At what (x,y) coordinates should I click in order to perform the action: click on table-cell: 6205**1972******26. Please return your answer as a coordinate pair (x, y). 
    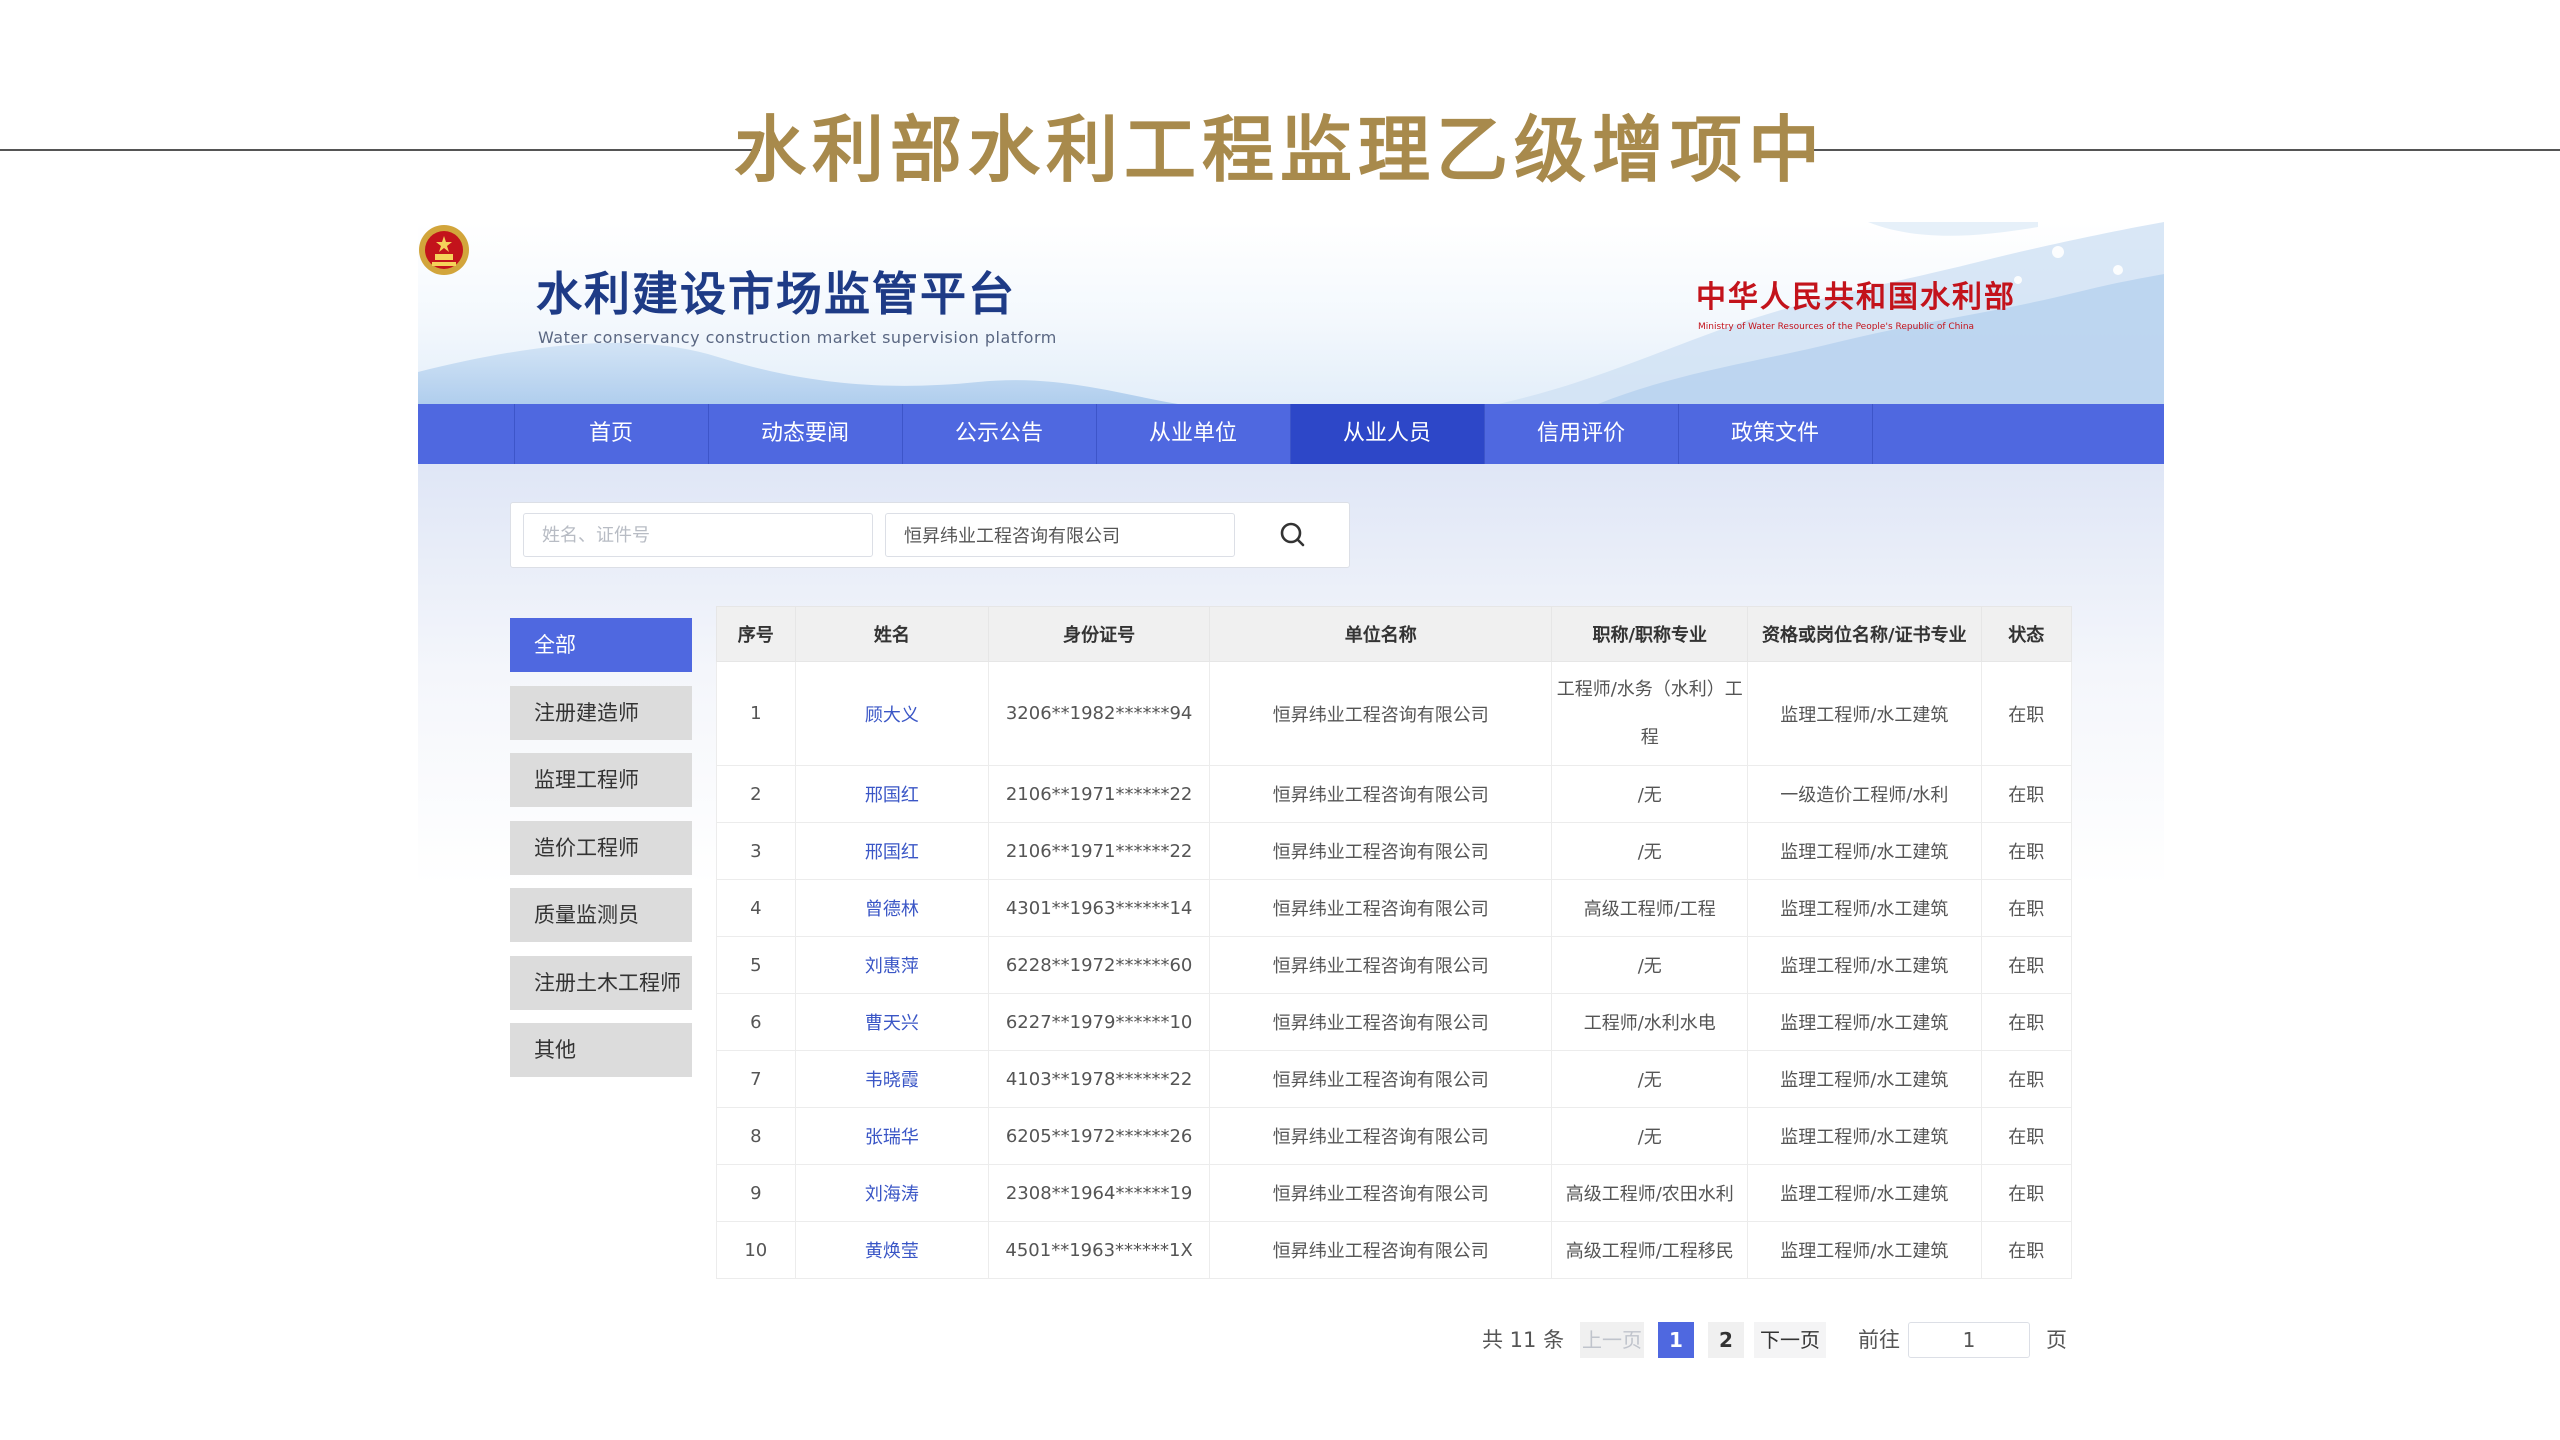
    Looking at the image, I should click on (1099, 1136).